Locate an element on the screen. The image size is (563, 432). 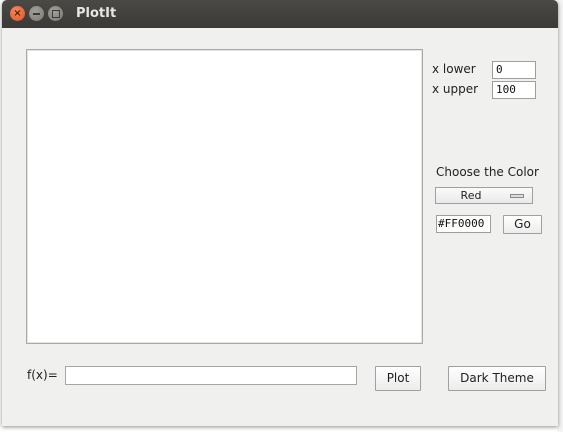
x-upper-label: x upper is located at coordinates (455, 89).